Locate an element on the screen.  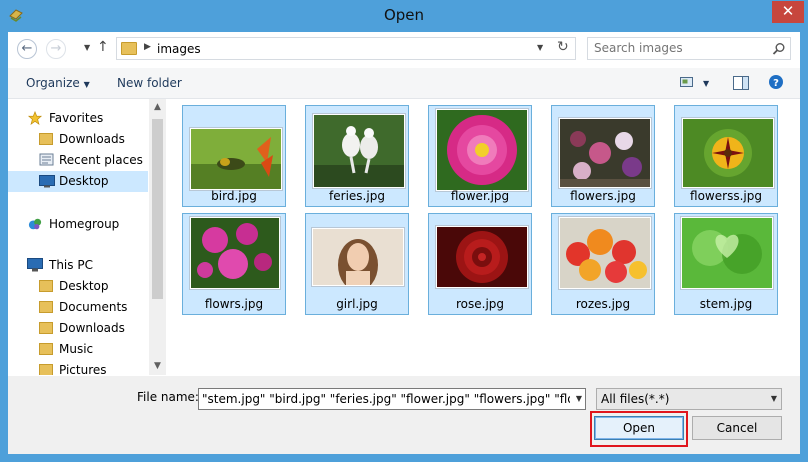
feries-thumbnail is located at coordinates (359, 151).